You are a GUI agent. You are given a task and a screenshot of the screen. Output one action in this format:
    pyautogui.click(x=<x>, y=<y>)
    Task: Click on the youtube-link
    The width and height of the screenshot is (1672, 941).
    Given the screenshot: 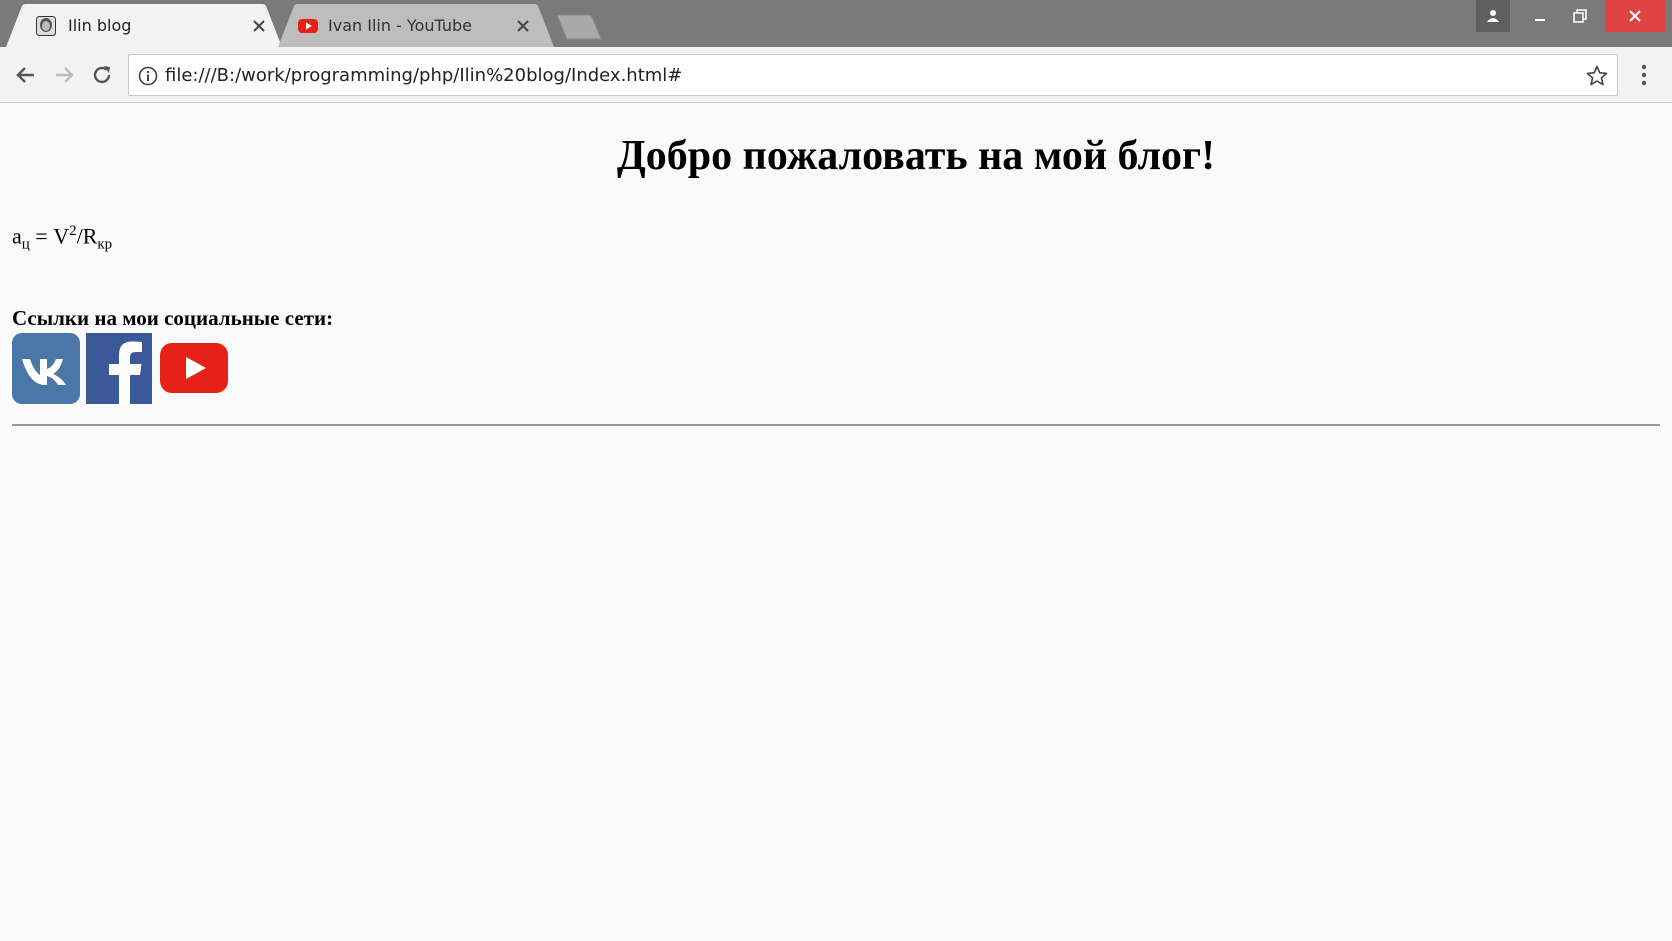 What is the action you would take?
    pyautogui.click(x=194, y=371)
    